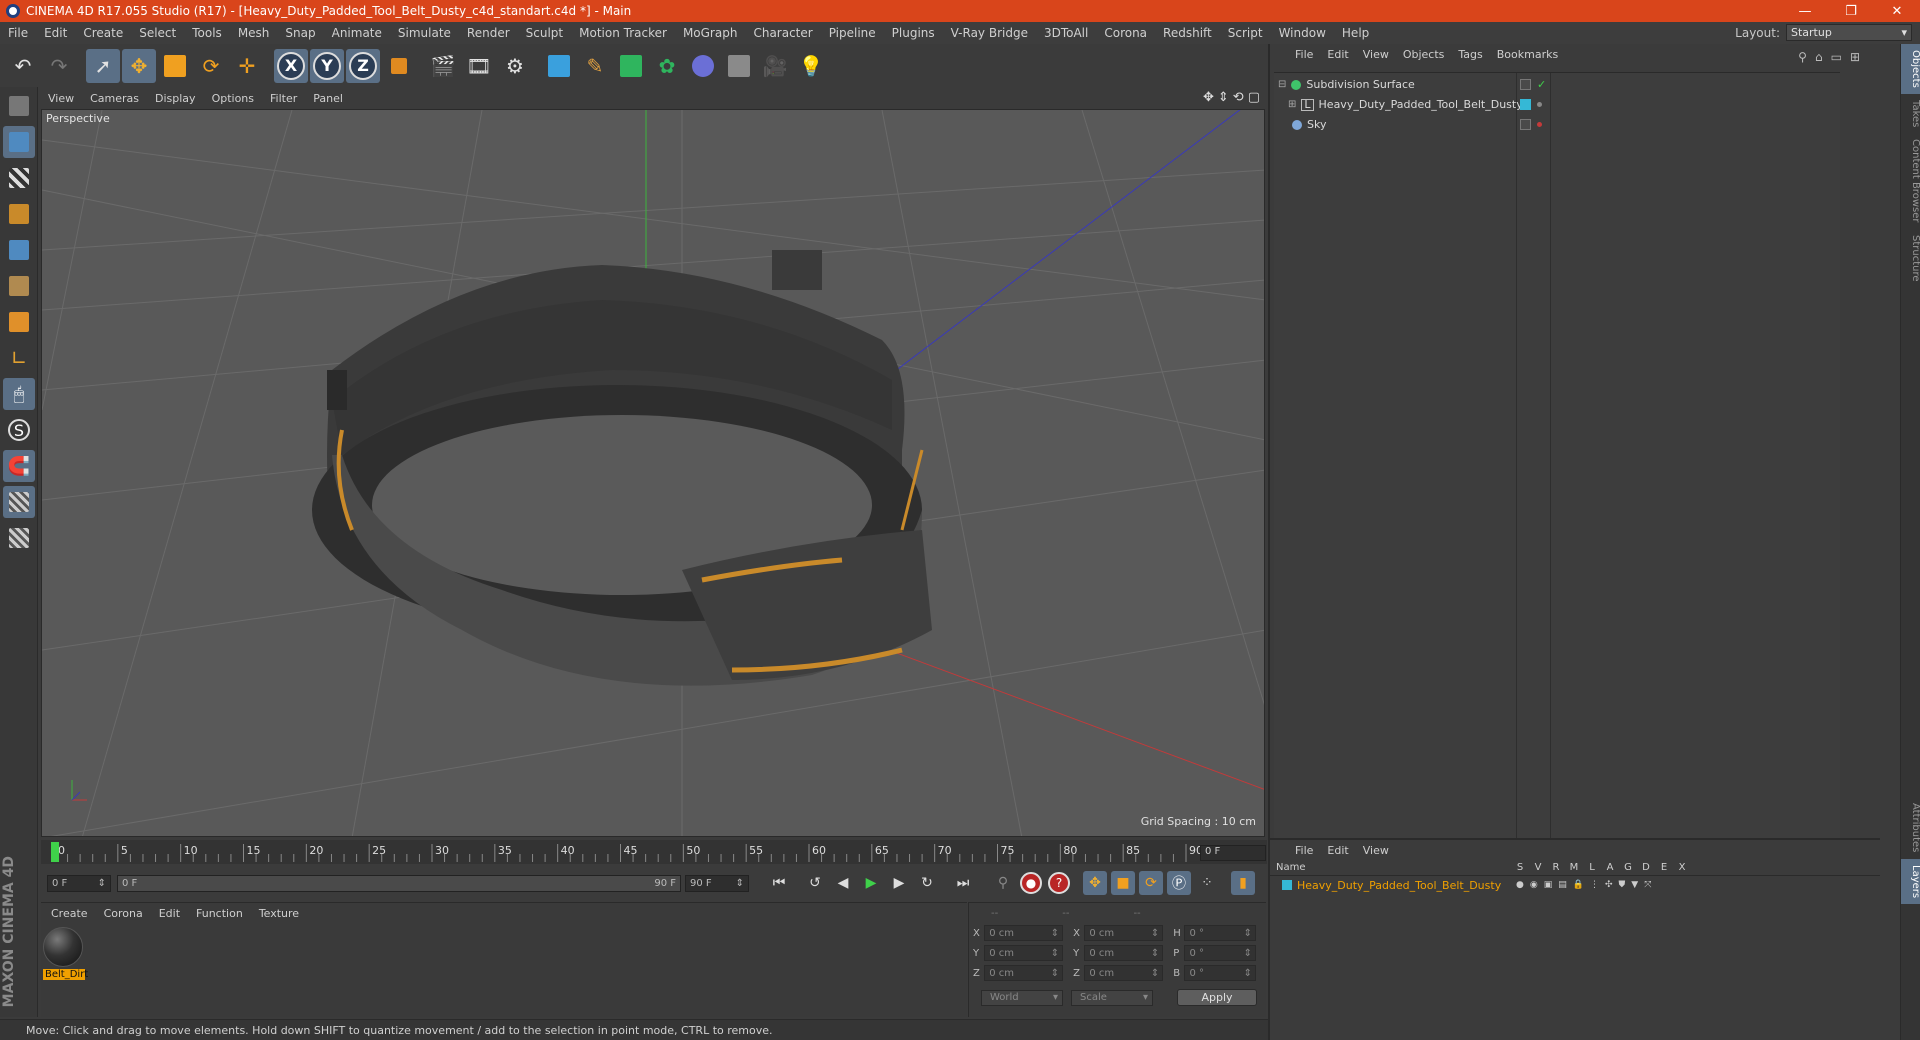  Describe the element at coordinates (1849, 32) in the screenshot. I see `layout-dropdown: Startup ▾` at that location.